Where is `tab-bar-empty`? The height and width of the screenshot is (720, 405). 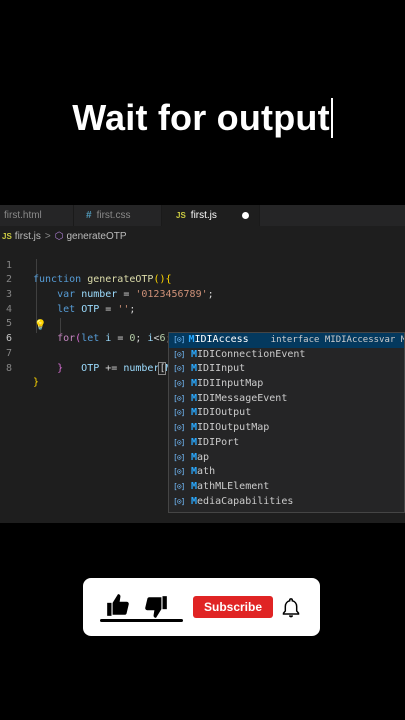
tab-bar-empty is located at coordinates (332, 215).